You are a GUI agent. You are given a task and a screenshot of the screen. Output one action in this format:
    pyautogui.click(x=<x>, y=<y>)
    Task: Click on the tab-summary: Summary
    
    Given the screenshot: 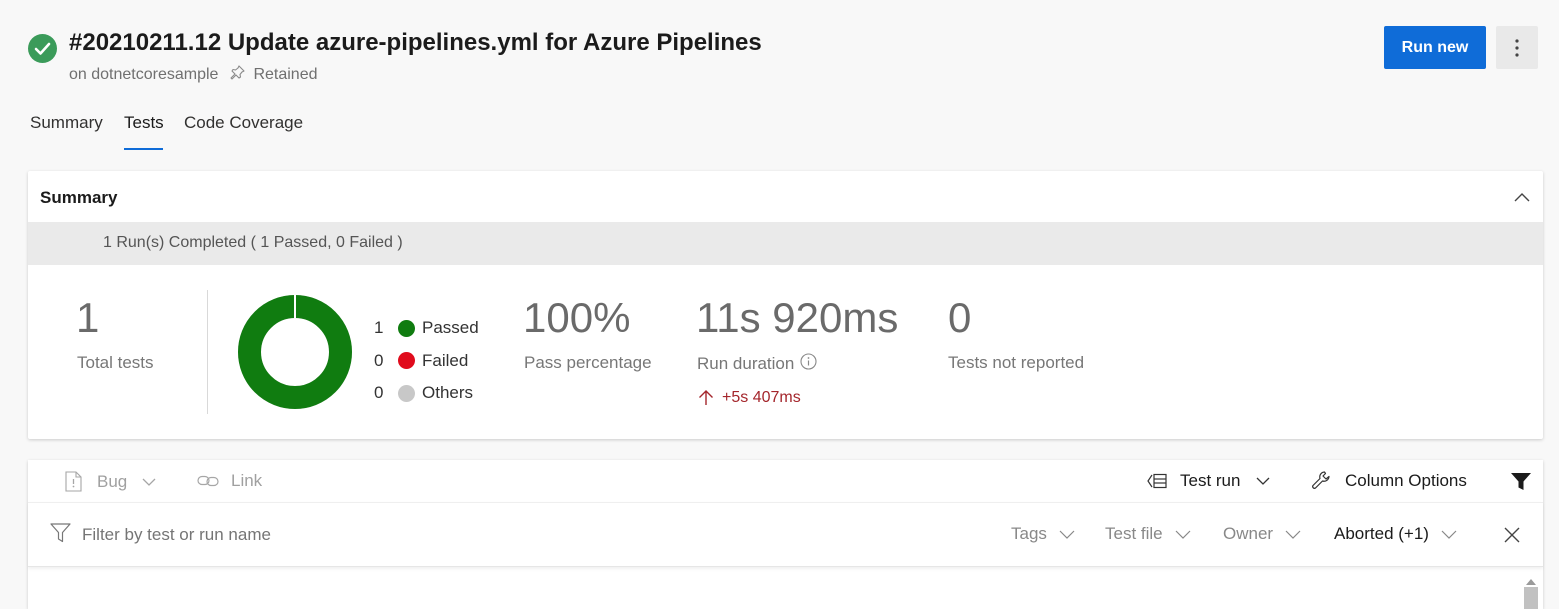 What is the action you would take?
    pyautogui.click(x=66, y=123)
    